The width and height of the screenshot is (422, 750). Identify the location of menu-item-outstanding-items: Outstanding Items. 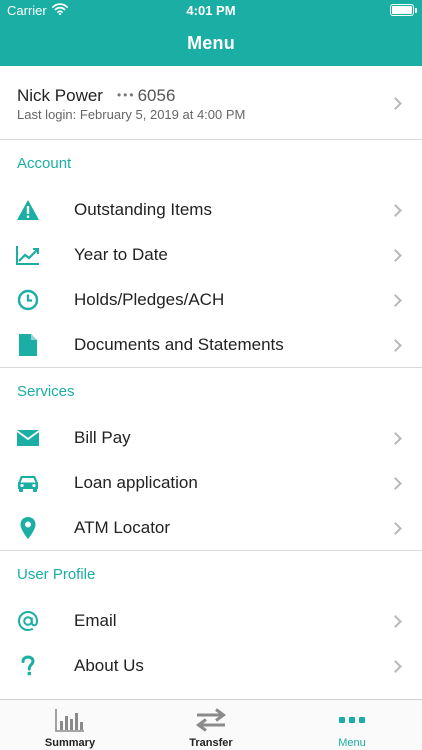
(211, 210).